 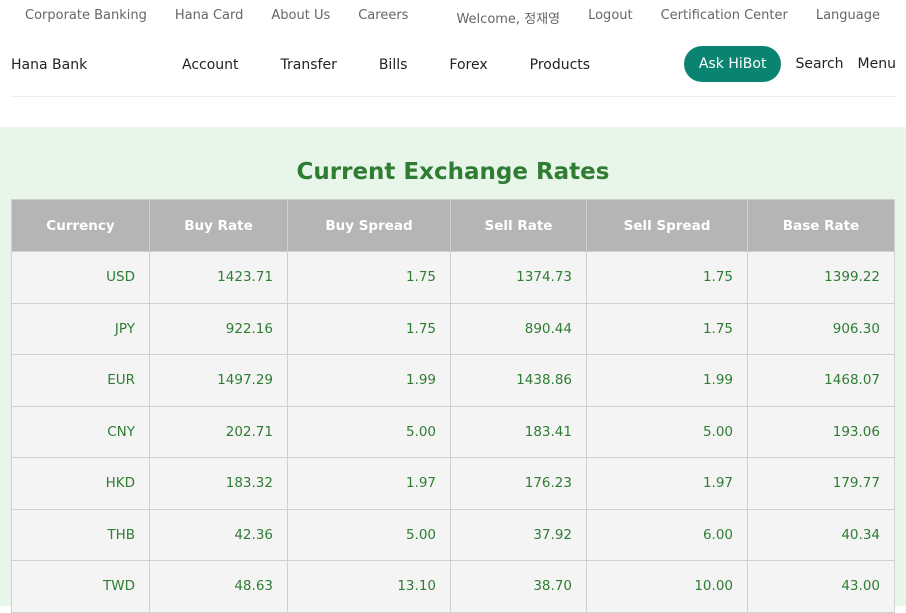 What do you see at coordinates (86, 15) in the screenshot?
I see `corporate-banking-link: Corporate Banking` at bounding box center [86, 15].